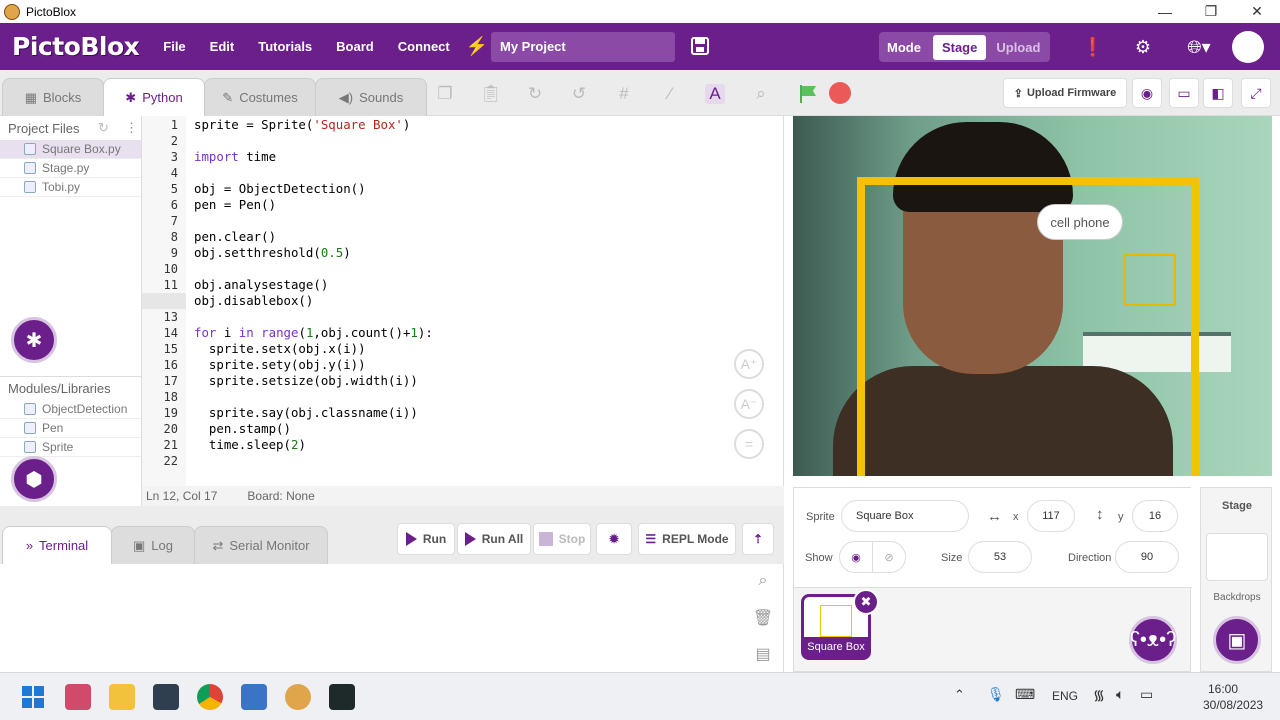  I want to click on more-icon: ⋮, so click(131, 128).